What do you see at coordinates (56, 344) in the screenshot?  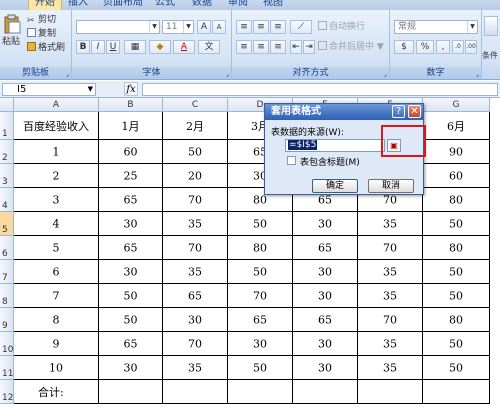 I see `table-cell: 9` at bounding box center [56, 344].